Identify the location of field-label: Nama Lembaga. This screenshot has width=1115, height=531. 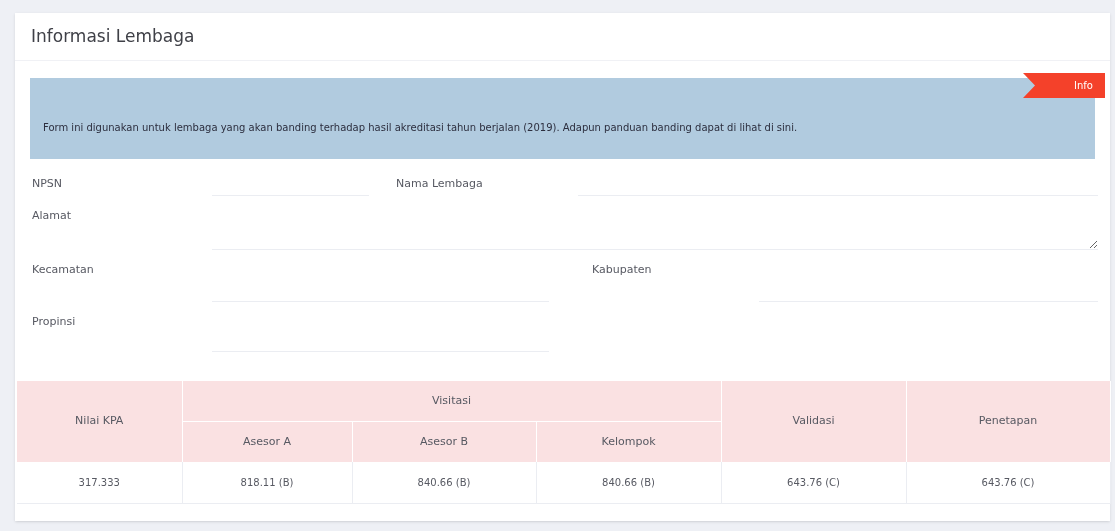
(440, 184).